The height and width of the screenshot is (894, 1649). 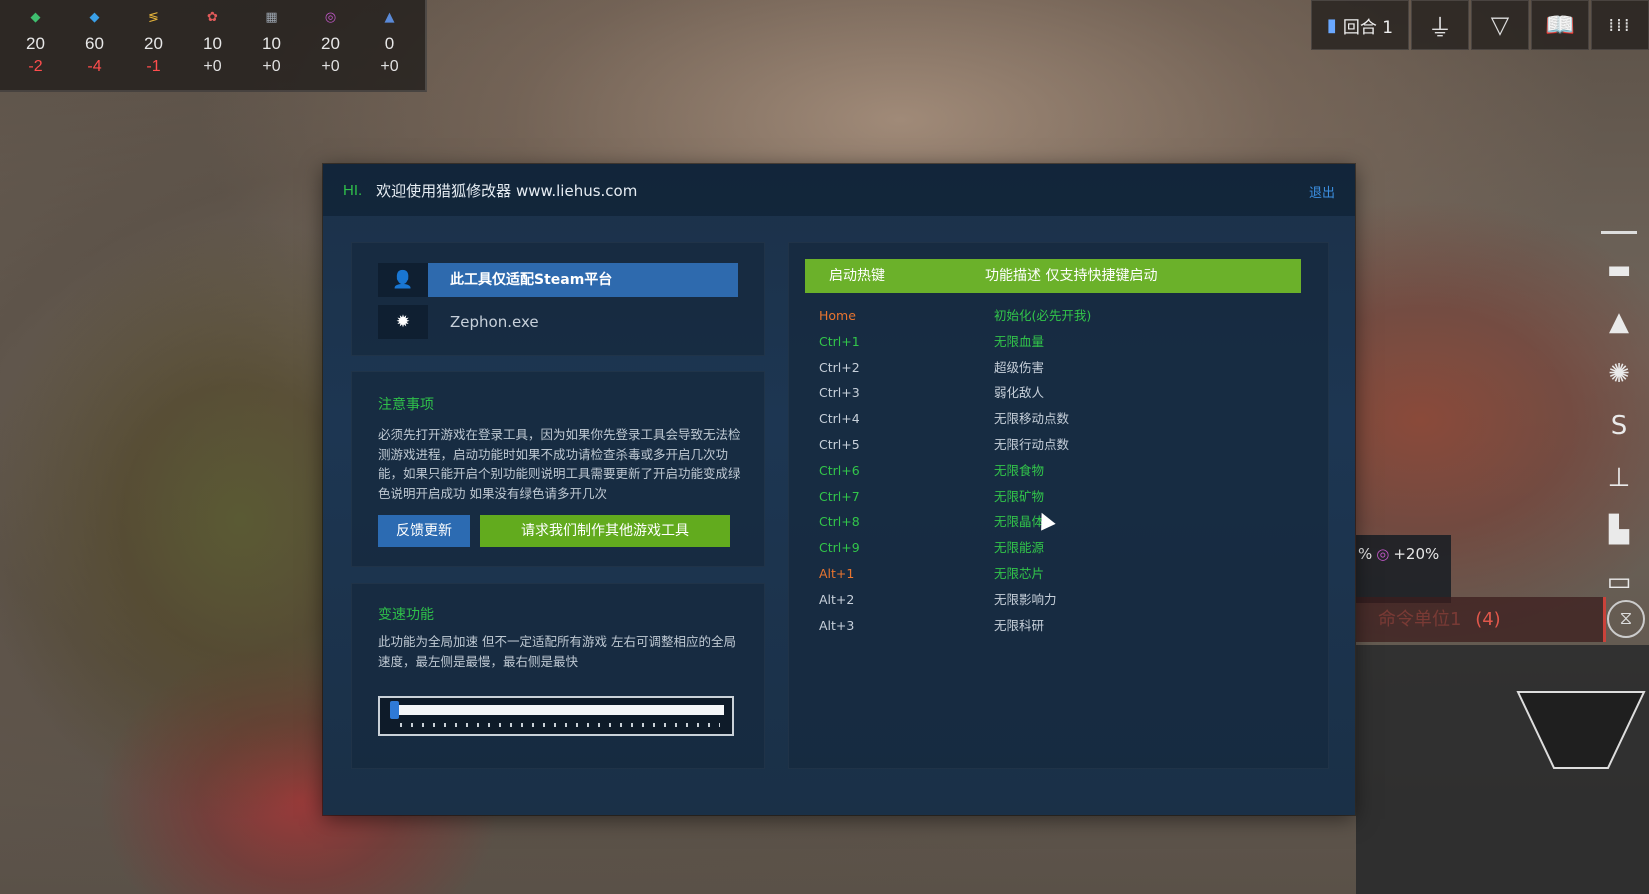 I want to click on hotkey-key: Alt+3, so click(x=837, y=625).